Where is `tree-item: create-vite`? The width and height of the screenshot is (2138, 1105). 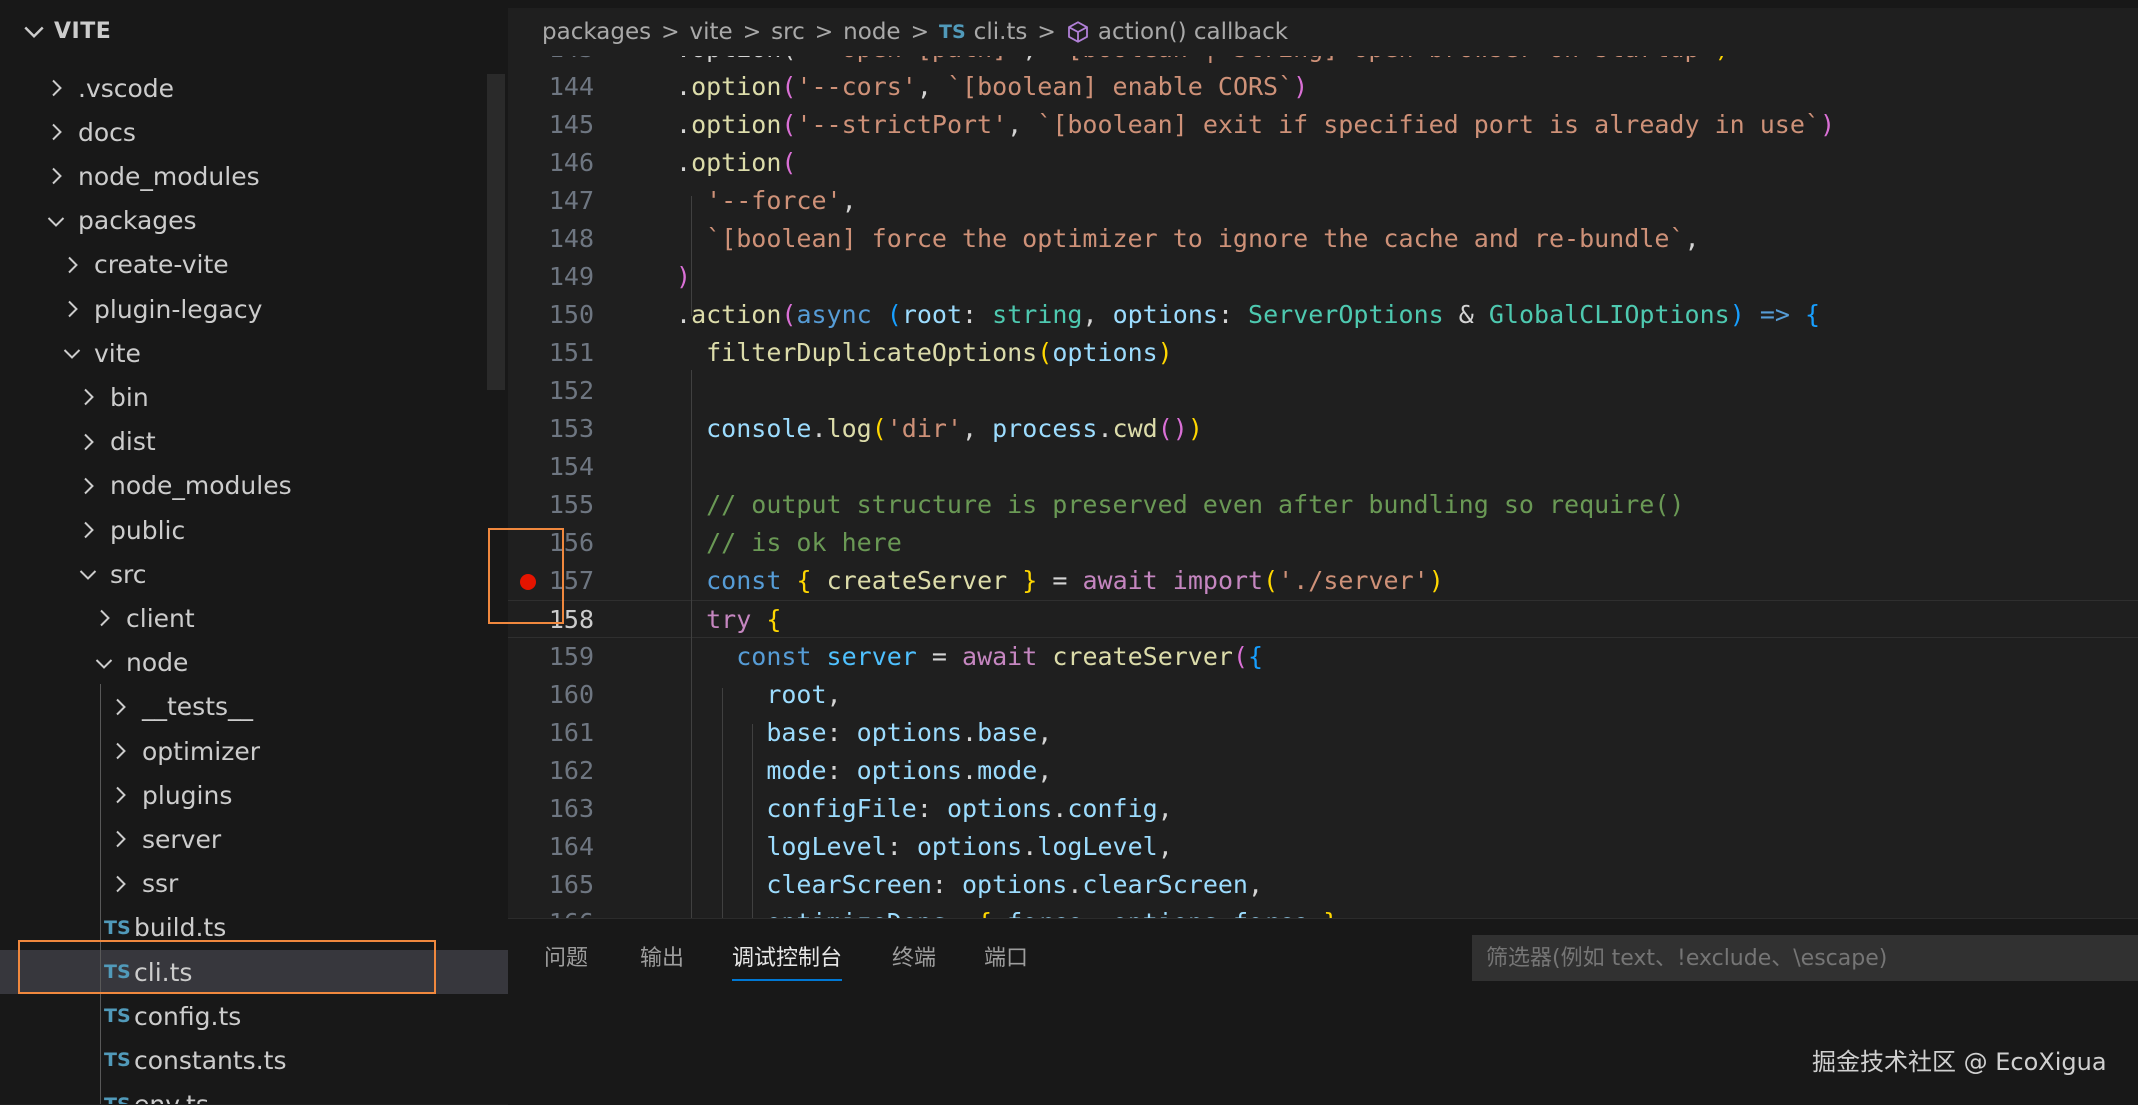
tree-item: create-vite is located at coordinates (254, 265).